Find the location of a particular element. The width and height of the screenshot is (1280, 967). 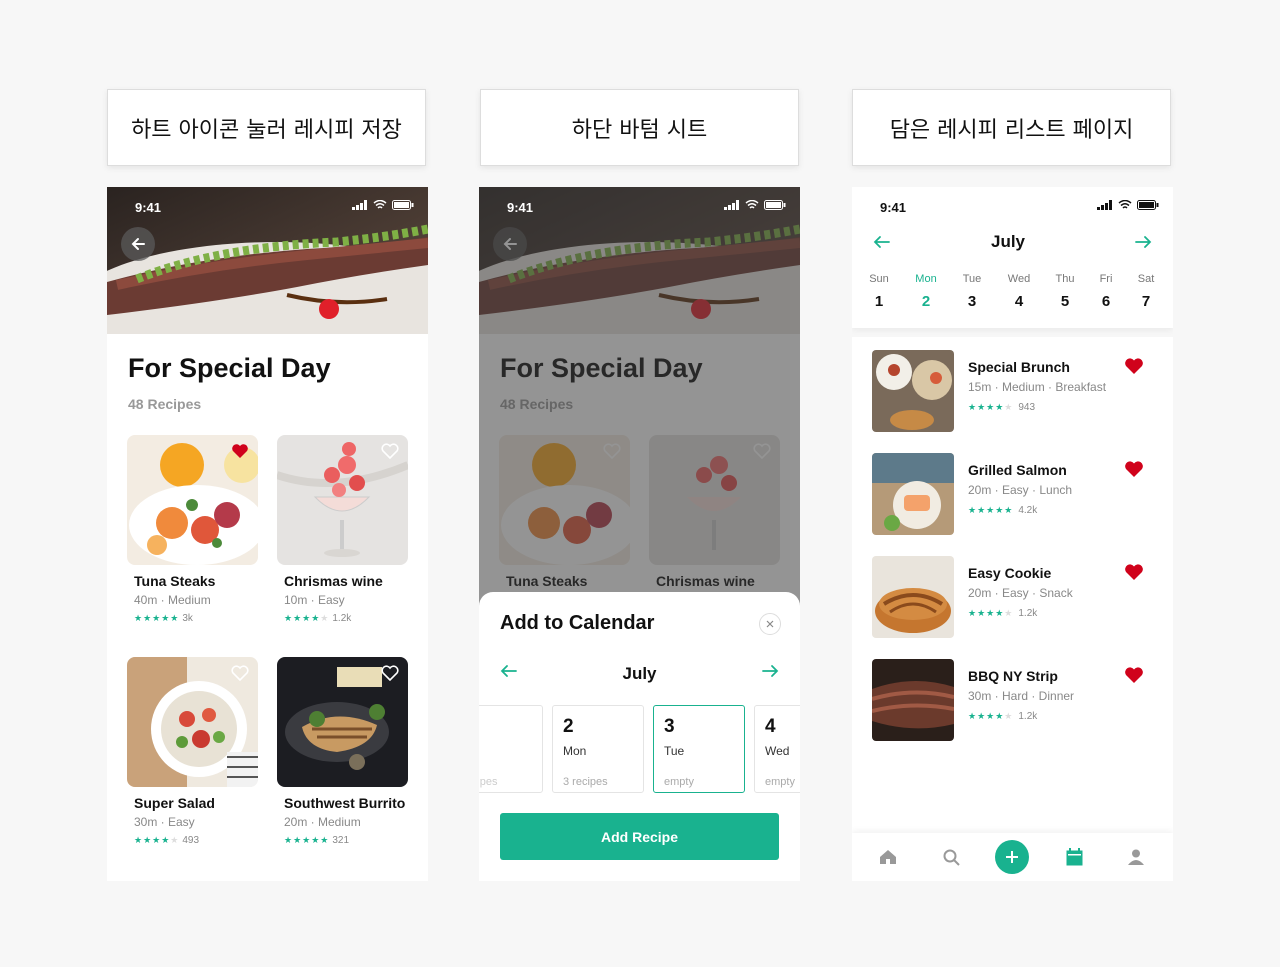

page-title: For Special Day is located at coordinates (229, 368).